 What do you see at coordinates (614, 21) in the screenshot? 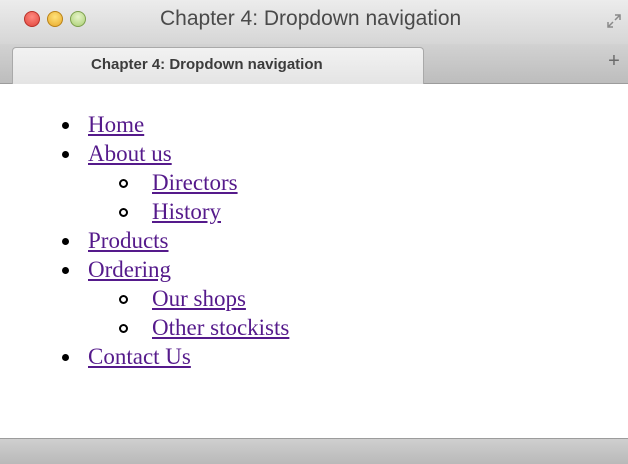
I see `fullscreen-icon` at bounding box center [614, 21].